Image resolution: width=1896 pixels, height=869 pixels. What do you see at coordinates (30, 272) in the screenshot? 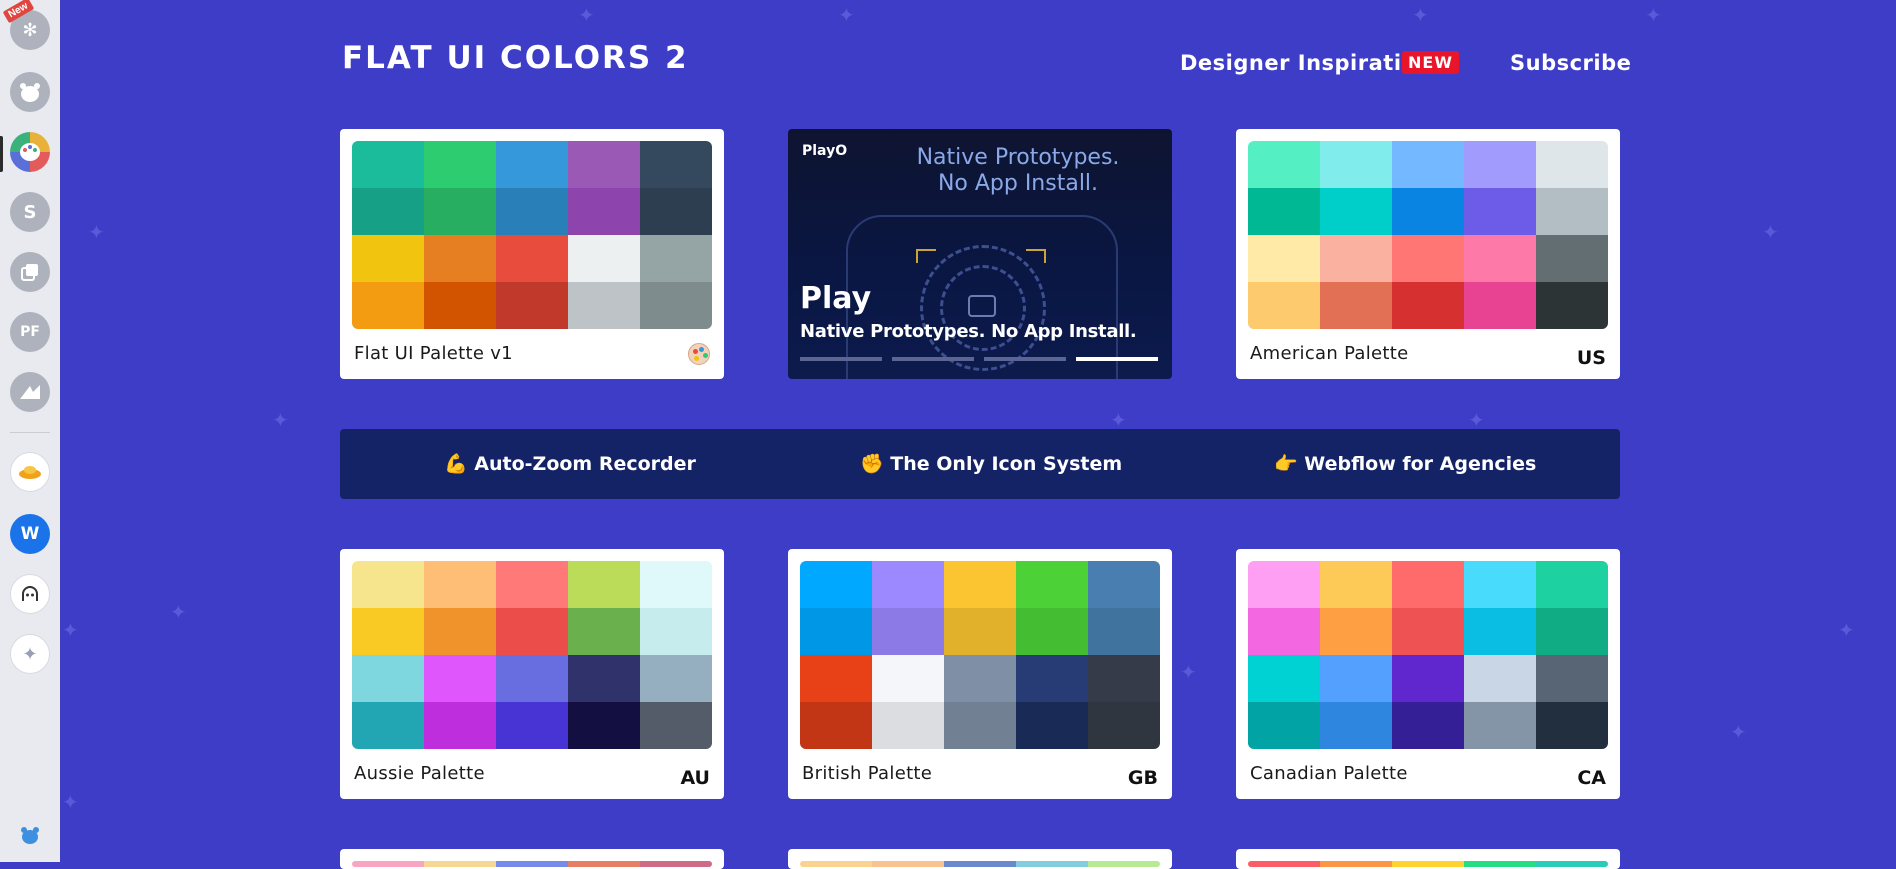
I see `layers-app-icon` at bounding box center [30, 272].